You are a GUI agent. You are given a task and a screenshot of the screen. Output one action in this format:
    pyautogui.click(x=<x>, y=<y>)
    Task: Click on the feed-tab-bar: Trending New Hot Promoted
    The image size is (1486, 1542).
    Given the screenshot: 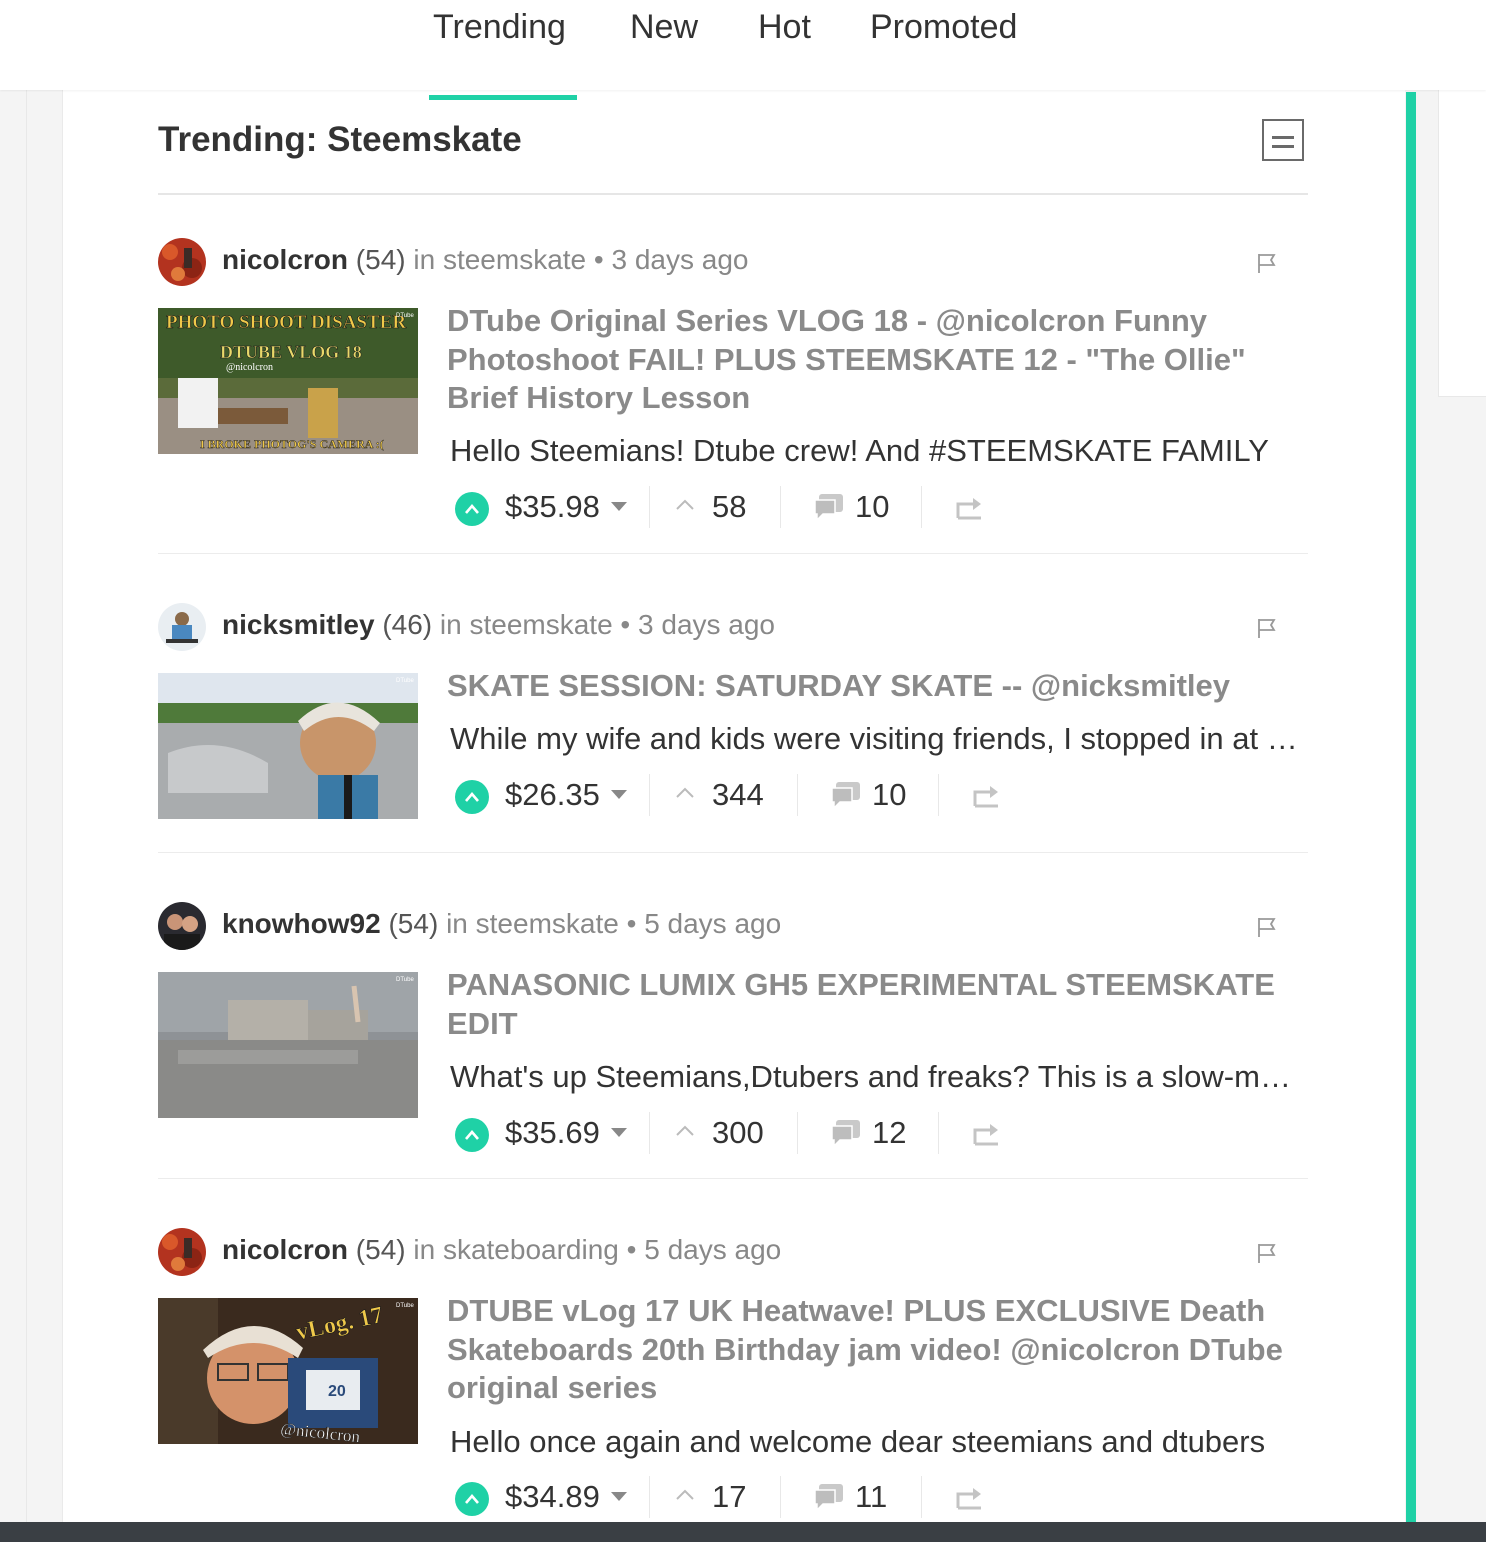 What is the action you would take?
    pyautogui.click(x=743, y=45)
    